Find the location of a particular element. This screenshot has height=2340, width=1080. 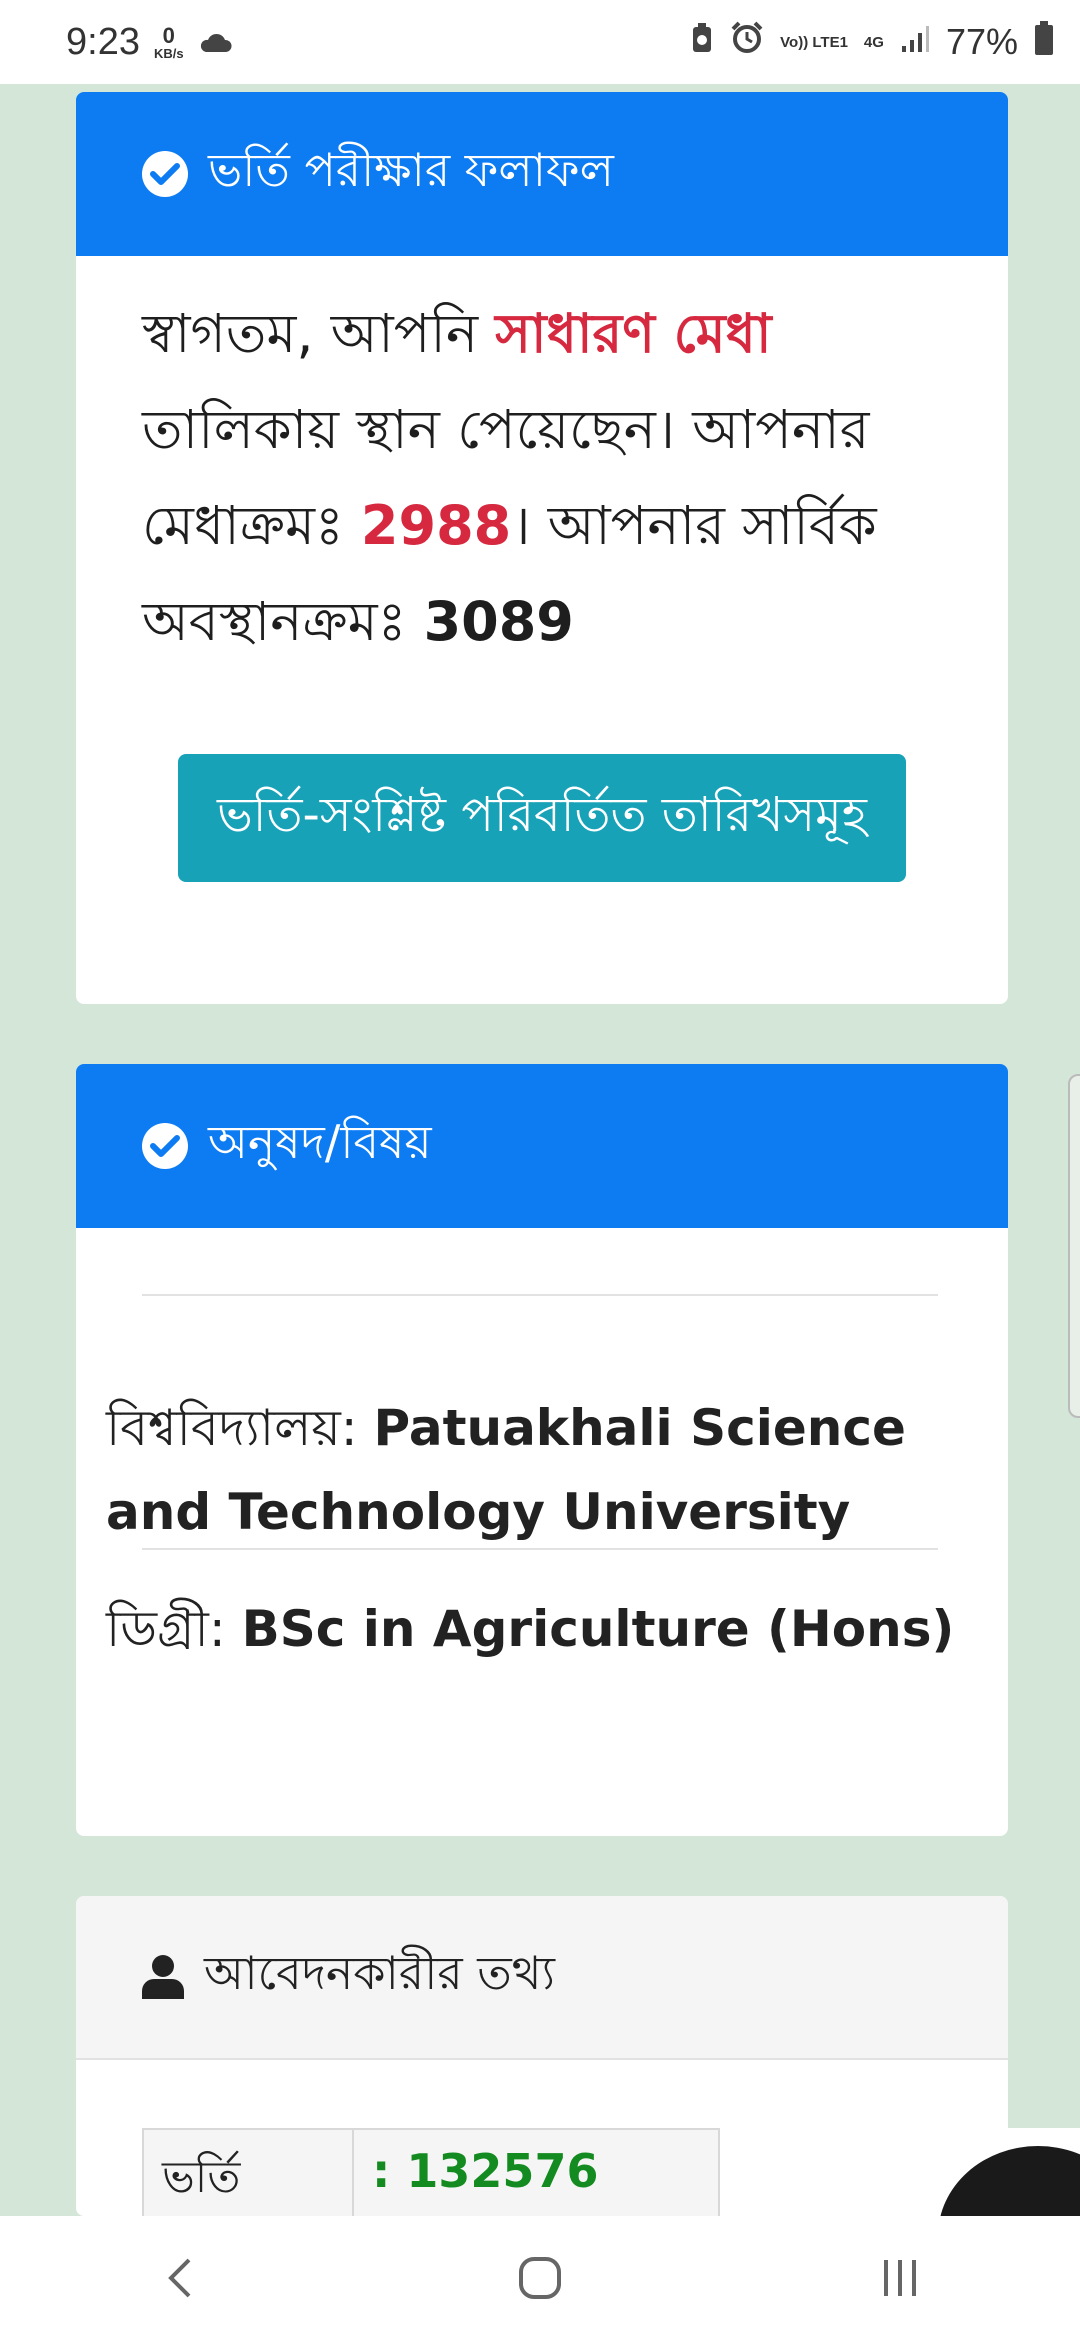

net-speed-value: 0 is located at coordinates (168, 35).